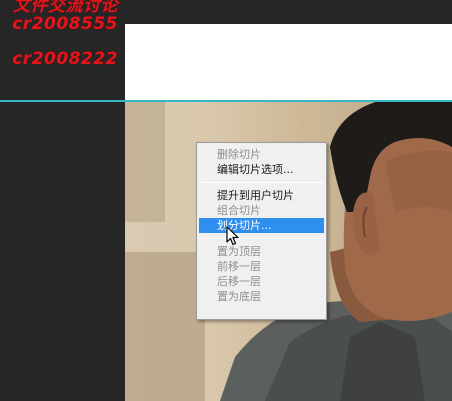 This screenshot has height=401, width=452. What do you see at coordinates (261, 210) in the screenshot?
I see `menu-item-combine-slices: 组合切片` at bounding box center [261, 210].